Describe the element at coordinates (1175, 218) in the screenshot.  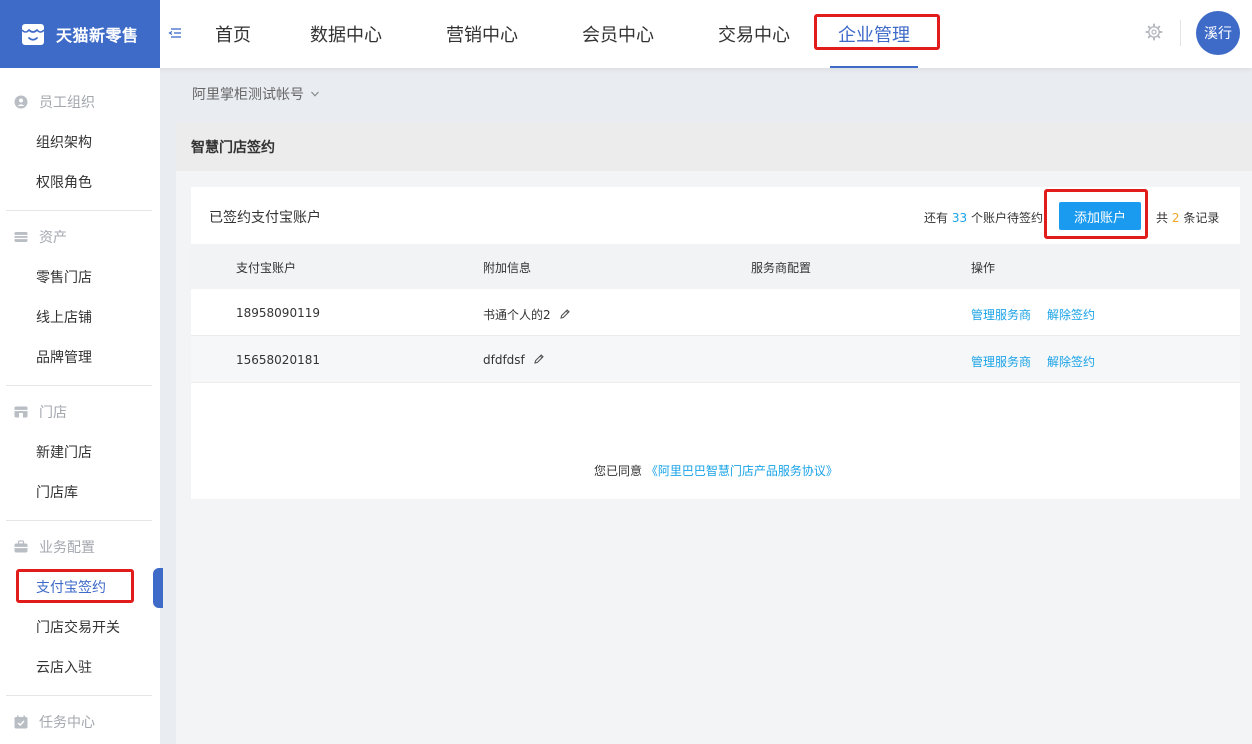
I see `total-count: 2` at that location.